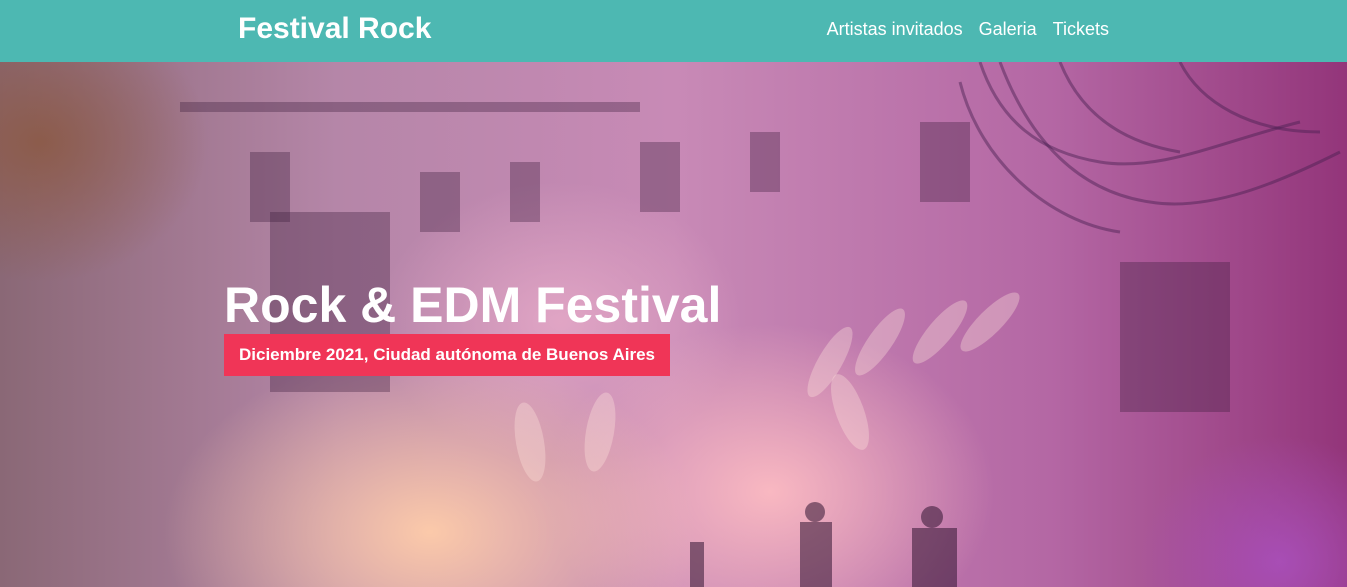  Describe the element at coordinates (1081, 29) in the screenshot. I see `nav-link-tickets: Tickets` at that location.